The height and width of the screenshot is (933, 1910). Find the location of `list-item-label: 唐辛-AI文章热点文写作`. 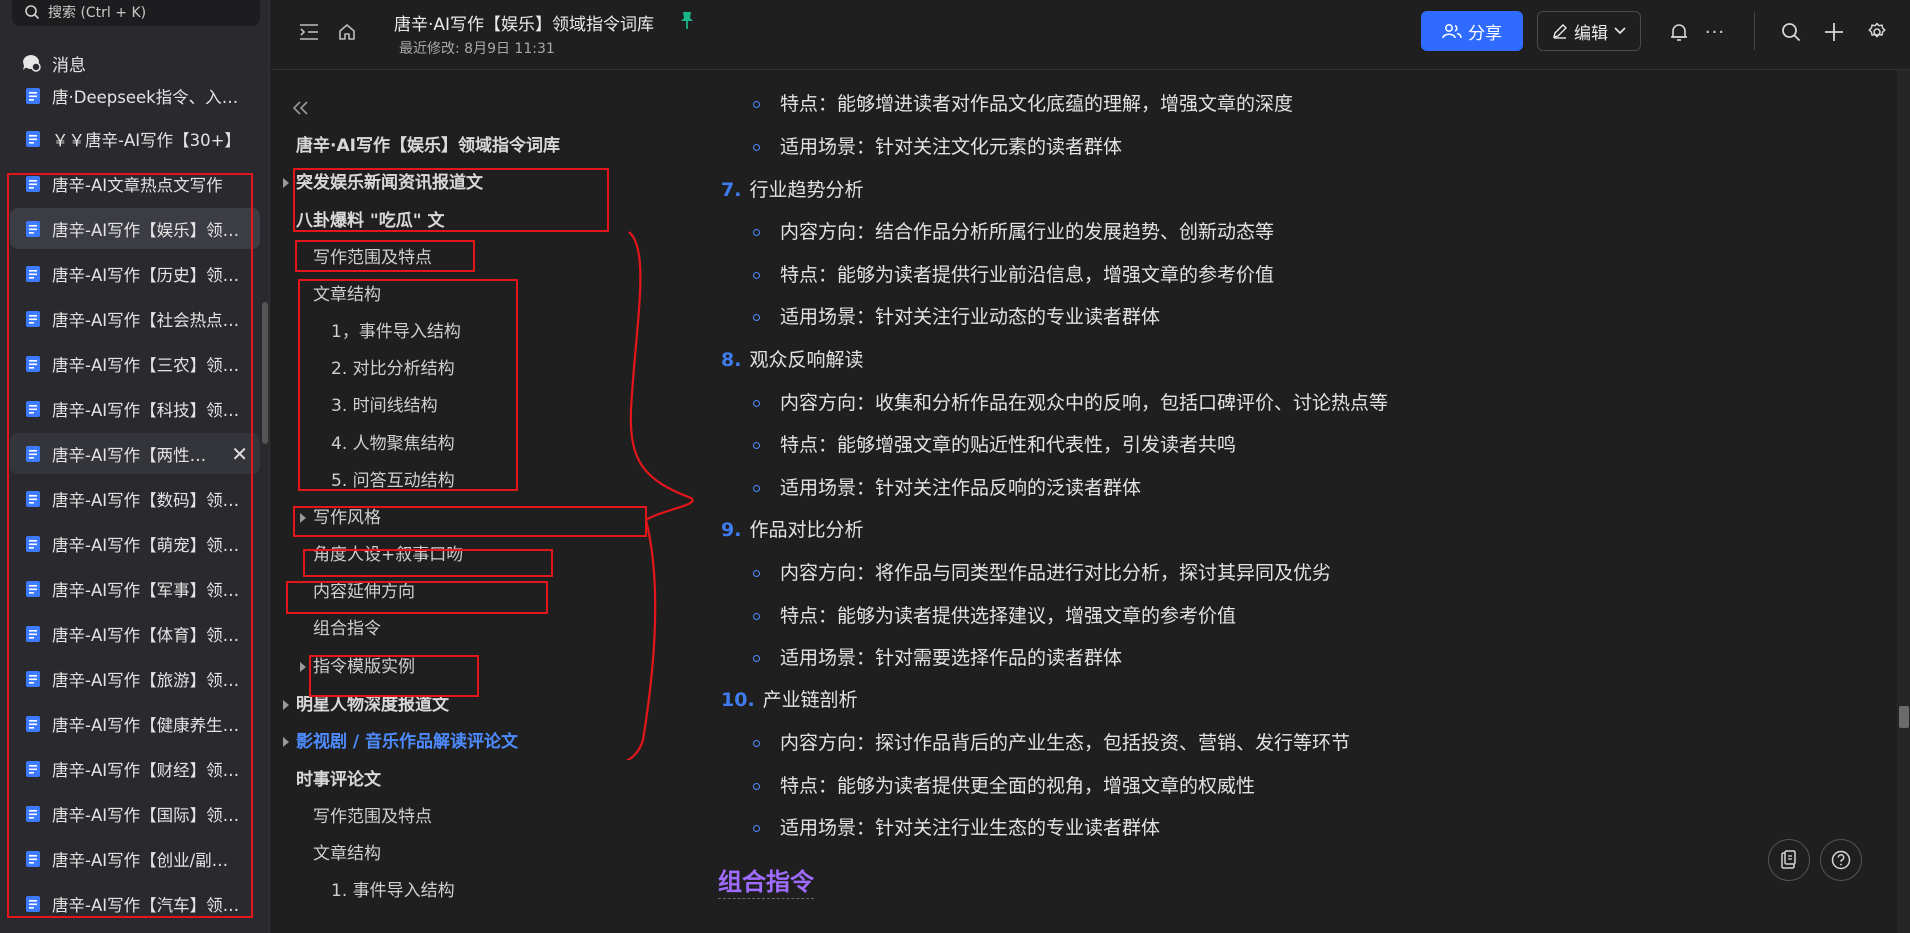

list-item-label: 唐辛-AI文章热点文写作 is located at coordinates (137, 185).